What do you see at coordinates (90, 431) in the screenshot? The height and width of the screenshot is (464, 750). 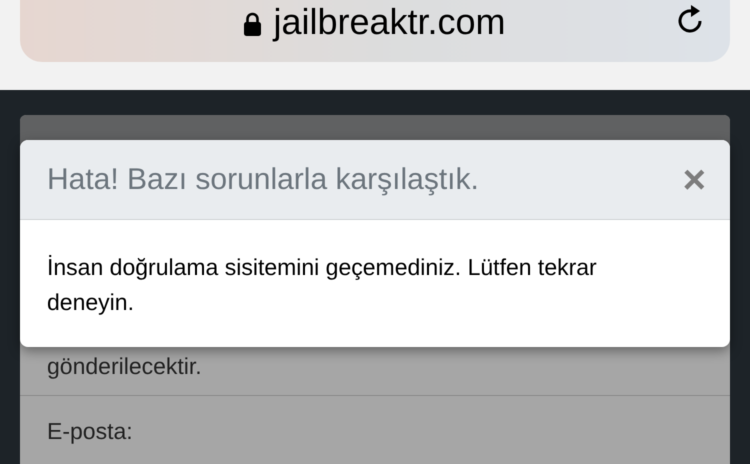 I see `field-label: E-posta:` at bounding box center [90, 431].